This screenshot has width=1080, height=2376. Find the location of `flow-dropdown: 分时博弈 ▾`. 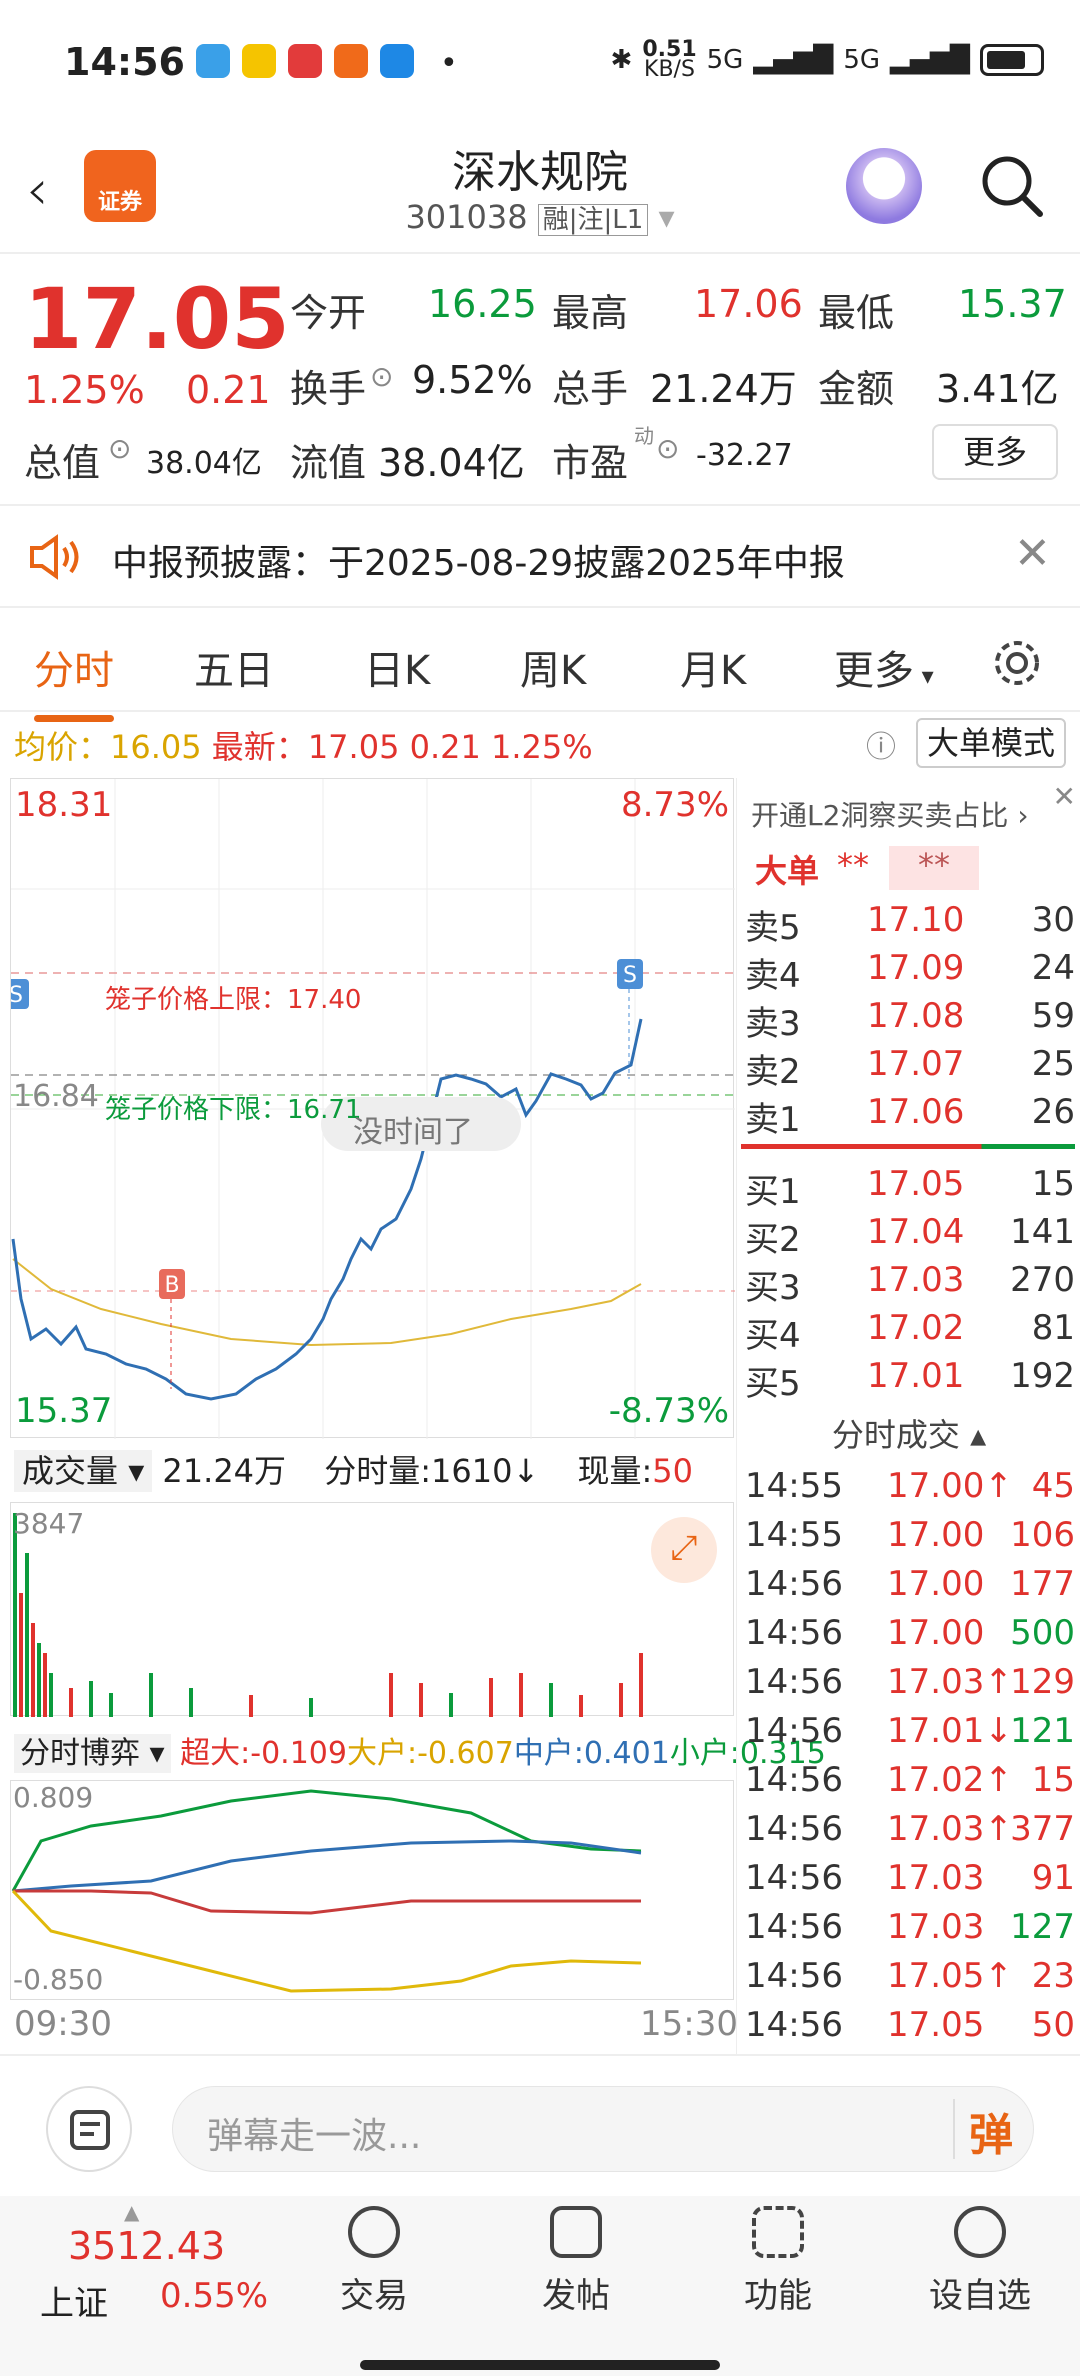

flow-dropdown: 分时博弈 ▾ is located at coordinates (92, 1753).